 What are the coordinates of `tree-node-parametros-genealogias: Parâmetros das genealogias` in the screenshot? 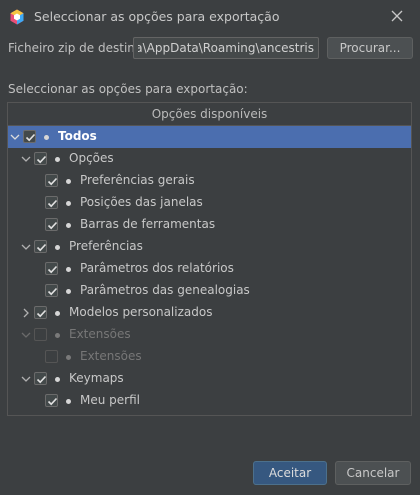 It's located at (209, 291).